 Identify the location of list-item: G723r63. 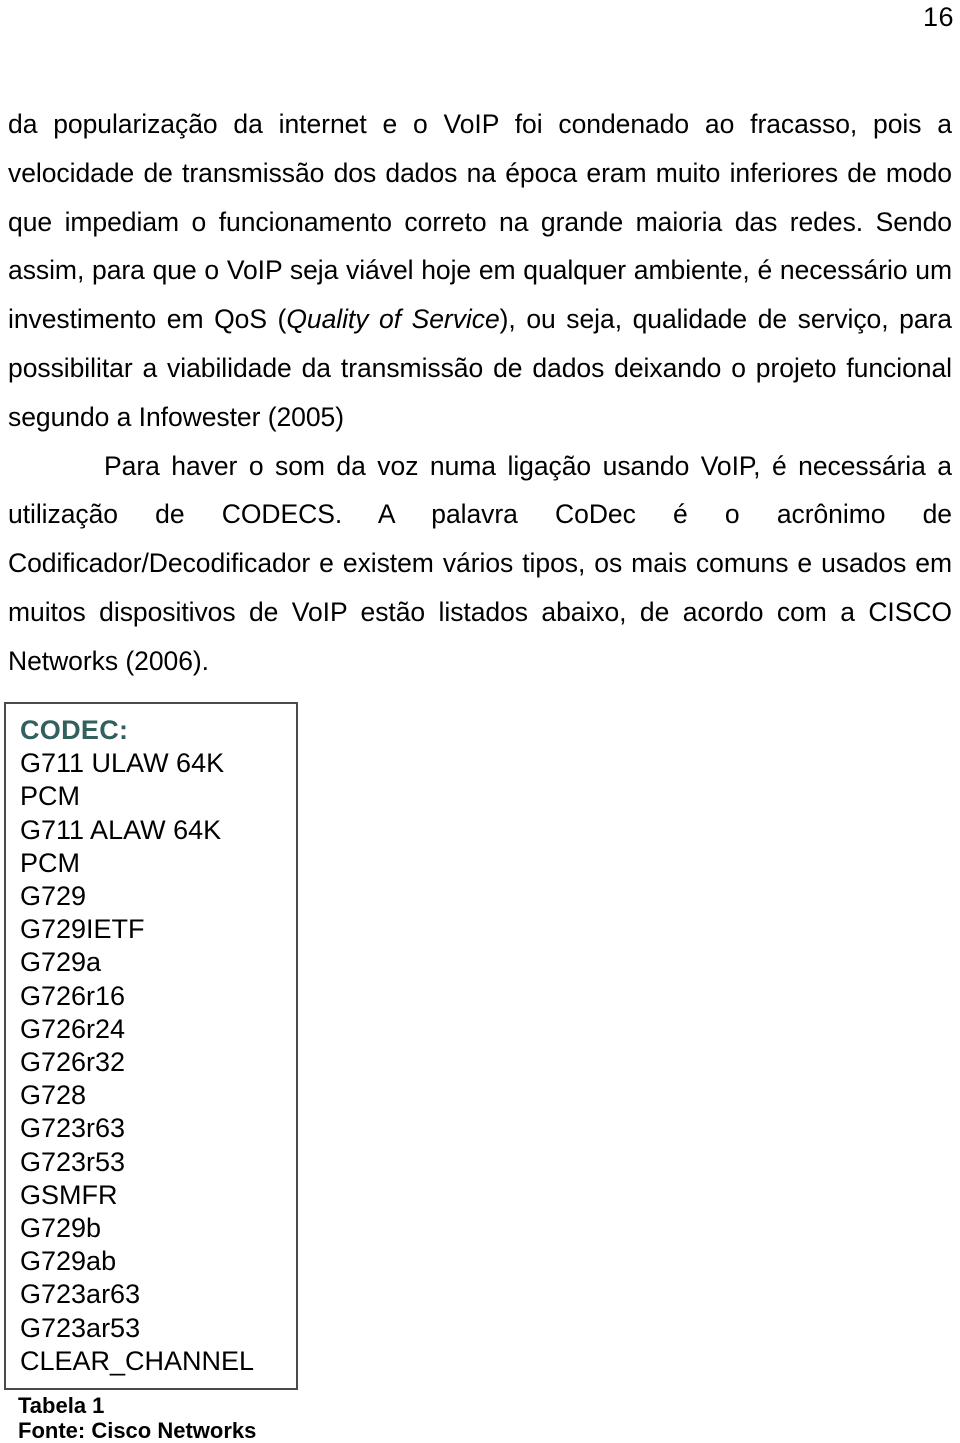
(158, 1128).